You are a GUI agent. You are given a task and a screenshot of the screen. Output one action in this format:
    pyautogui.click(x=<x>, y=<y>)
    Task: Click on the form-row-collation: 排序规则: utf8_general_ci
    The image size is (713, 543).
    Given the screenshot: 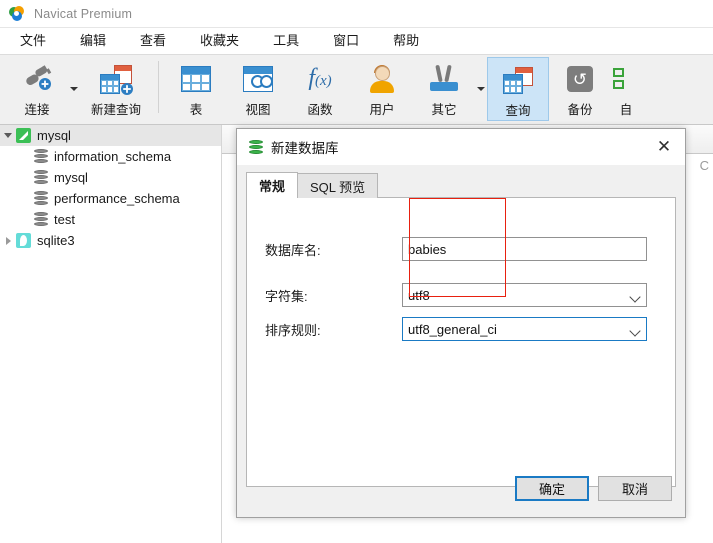 What is the action you would take?
    pyautogui.click(x=461, y=329)
    